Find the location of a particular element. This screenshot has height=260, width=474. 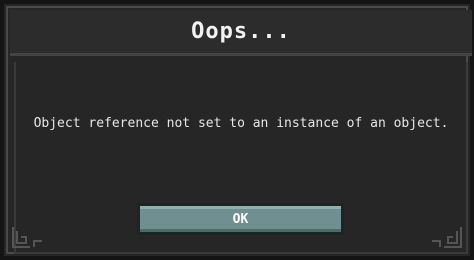

ok-button-label: OK is located at coordinates (240, 219).